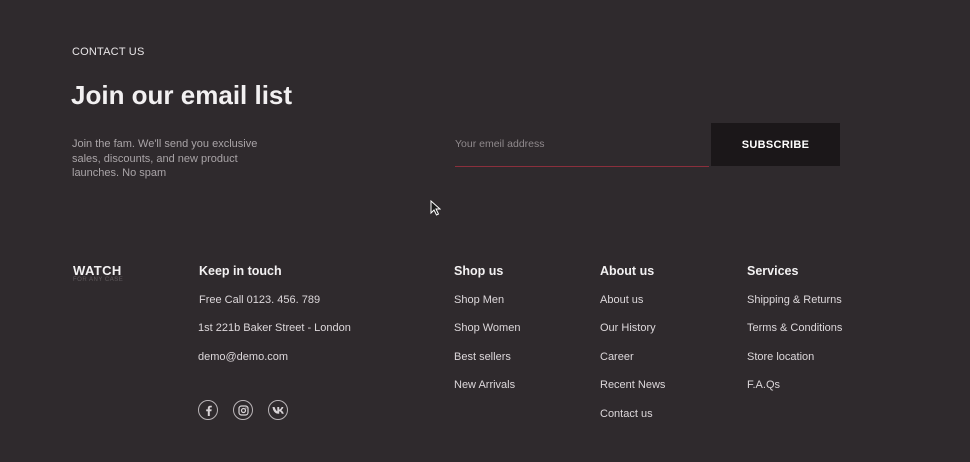 The width and height of the screenshot is (970, 462). I want to click on new-arrivals-link: New Arrivals, so click(484, 385).